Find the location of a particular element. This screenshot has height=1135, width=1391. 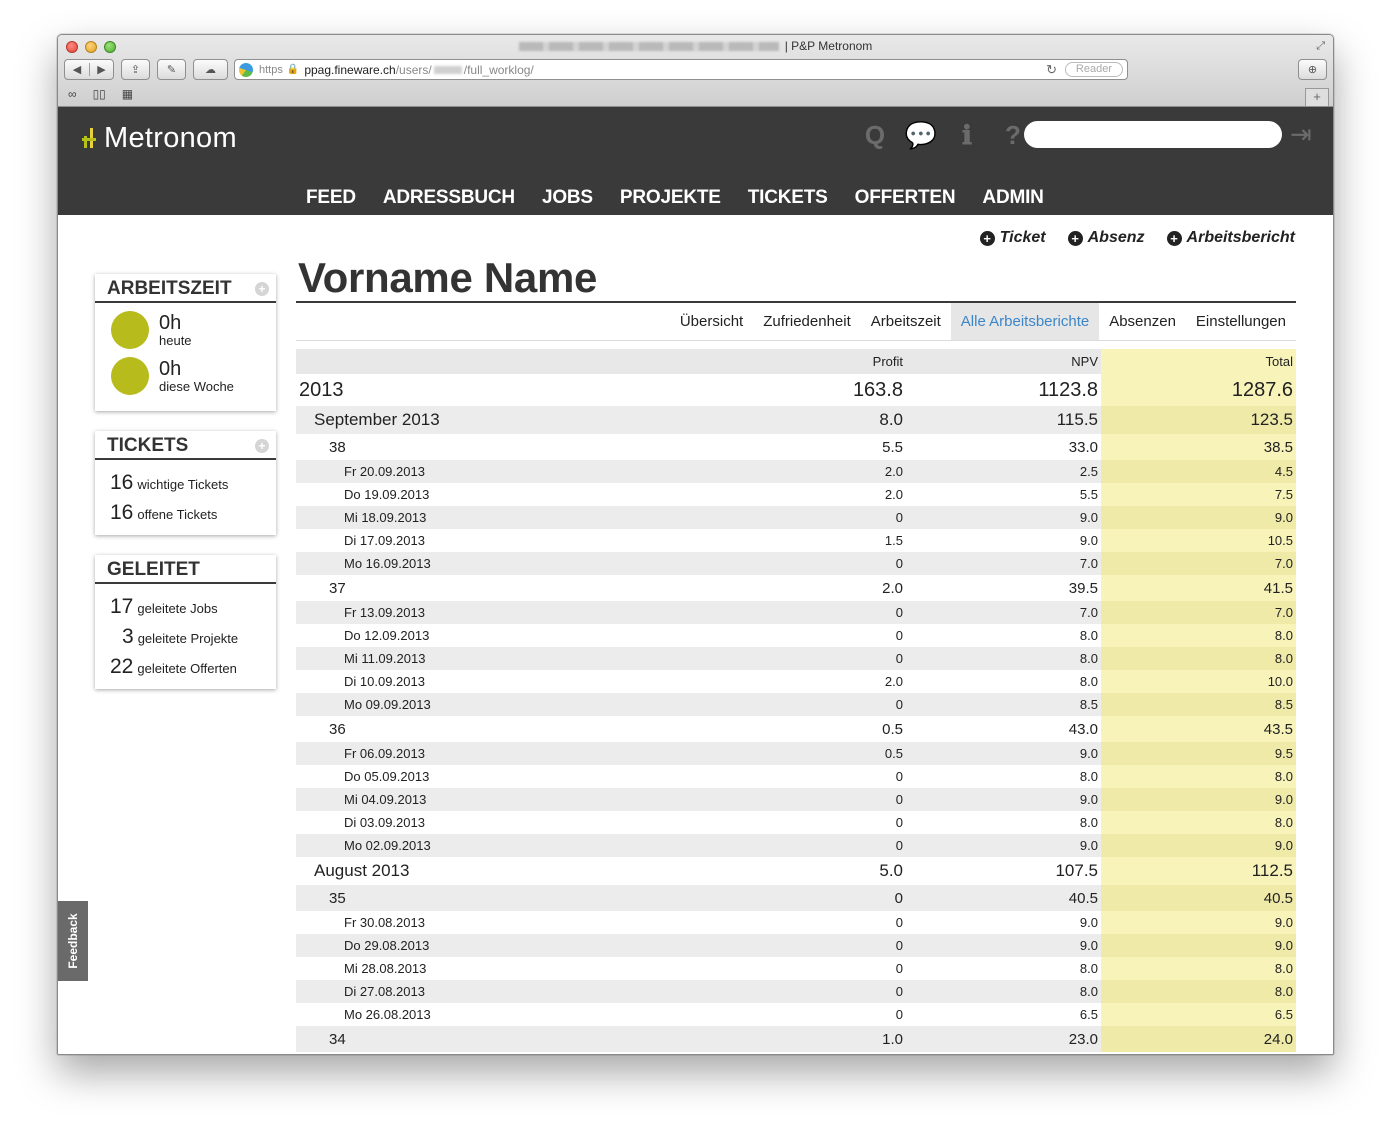

led-offers-link: 22 geleitete Offerten is located at coordinates (193, 667).